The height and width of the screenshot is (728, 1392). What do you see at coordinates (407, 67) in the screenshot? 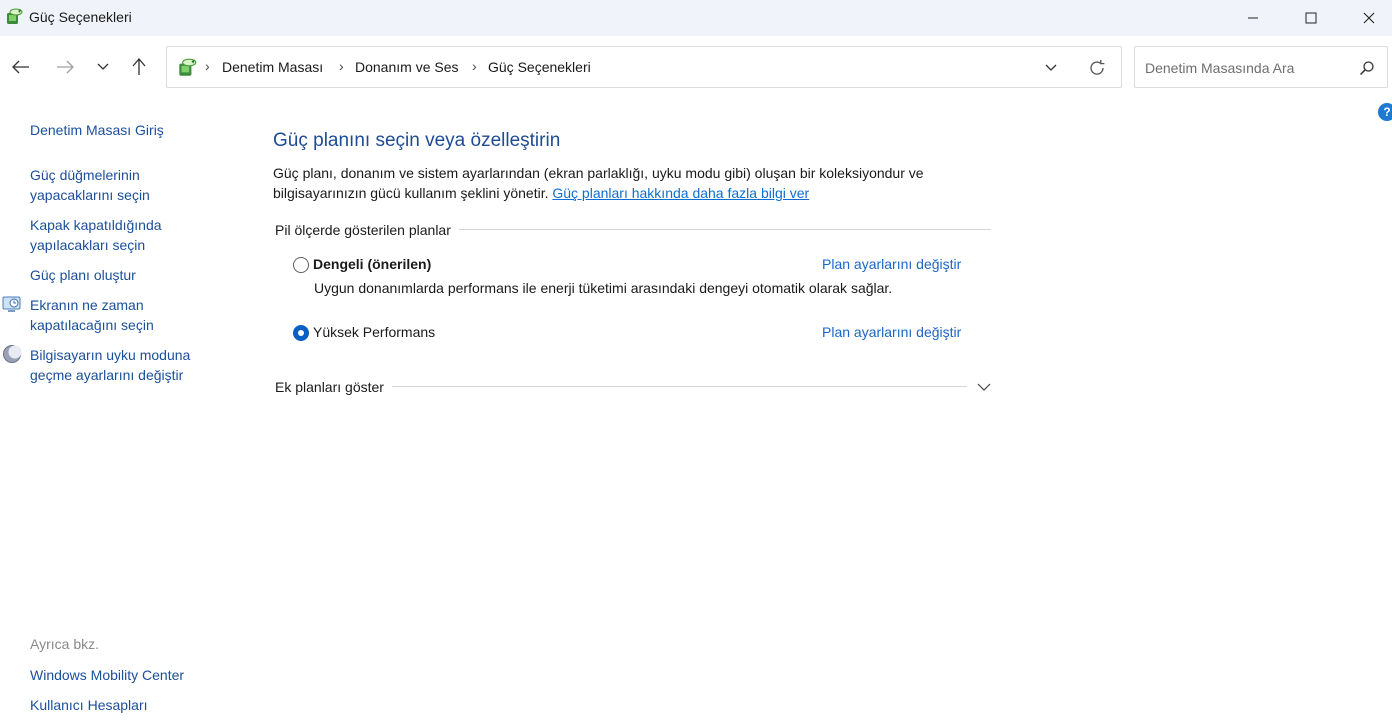
I see `breadcrumb-item-hardware-sound: Donanım ve Ses` at bounding box center [407, 67].